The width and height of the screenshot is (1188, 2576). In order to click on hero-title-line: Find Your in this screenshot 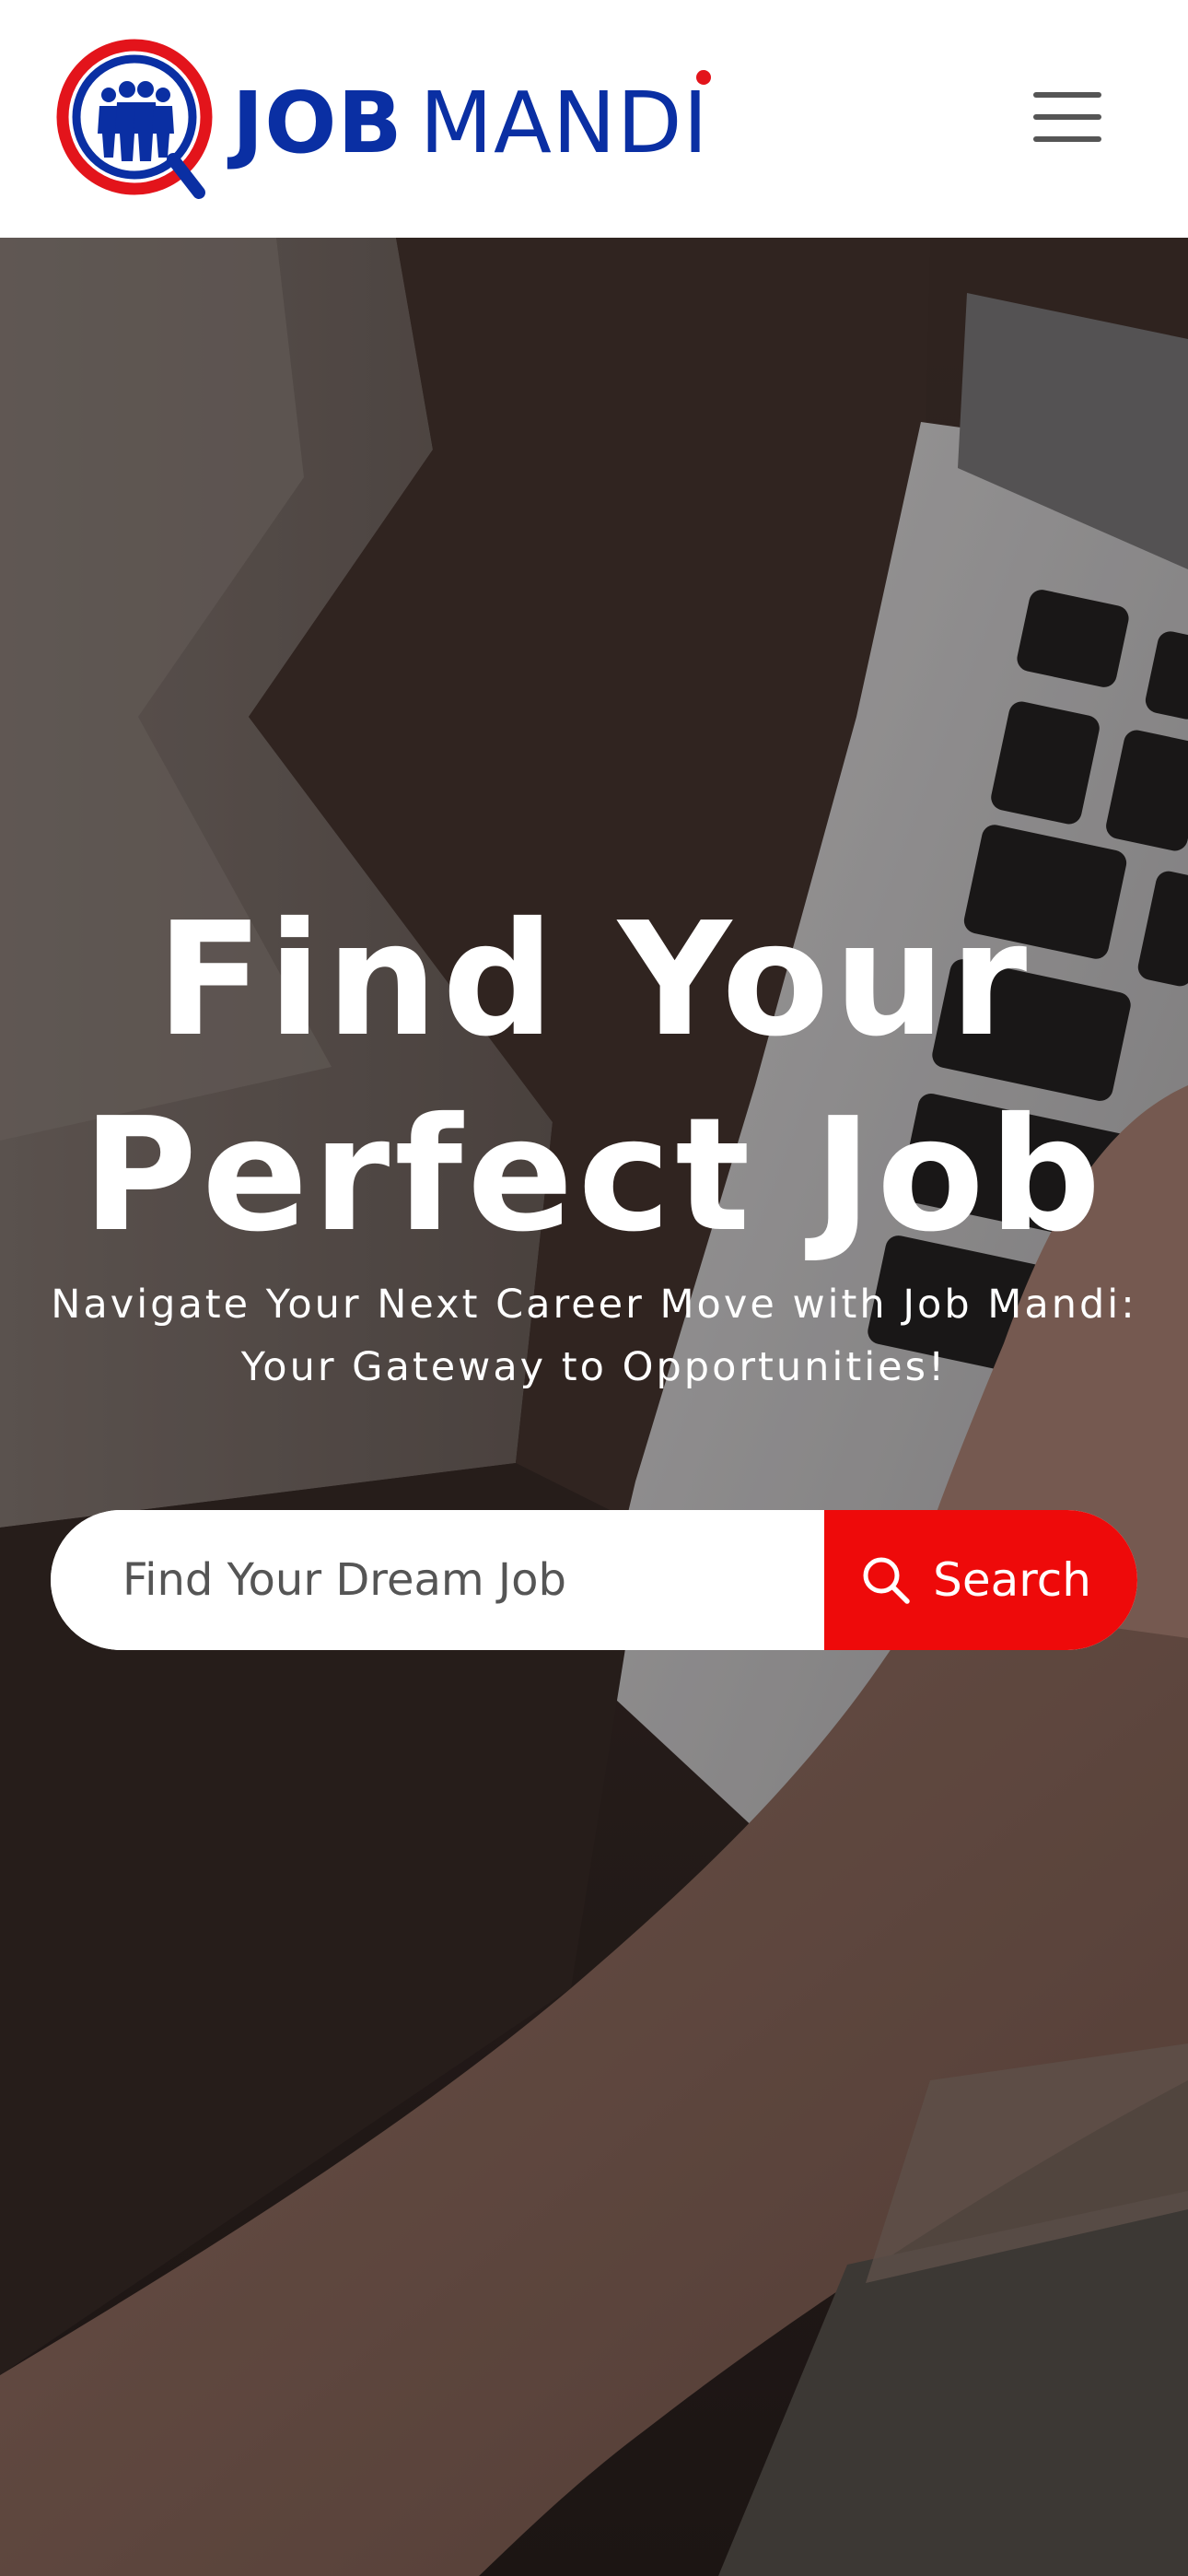, I will do `click(594, 980)`.